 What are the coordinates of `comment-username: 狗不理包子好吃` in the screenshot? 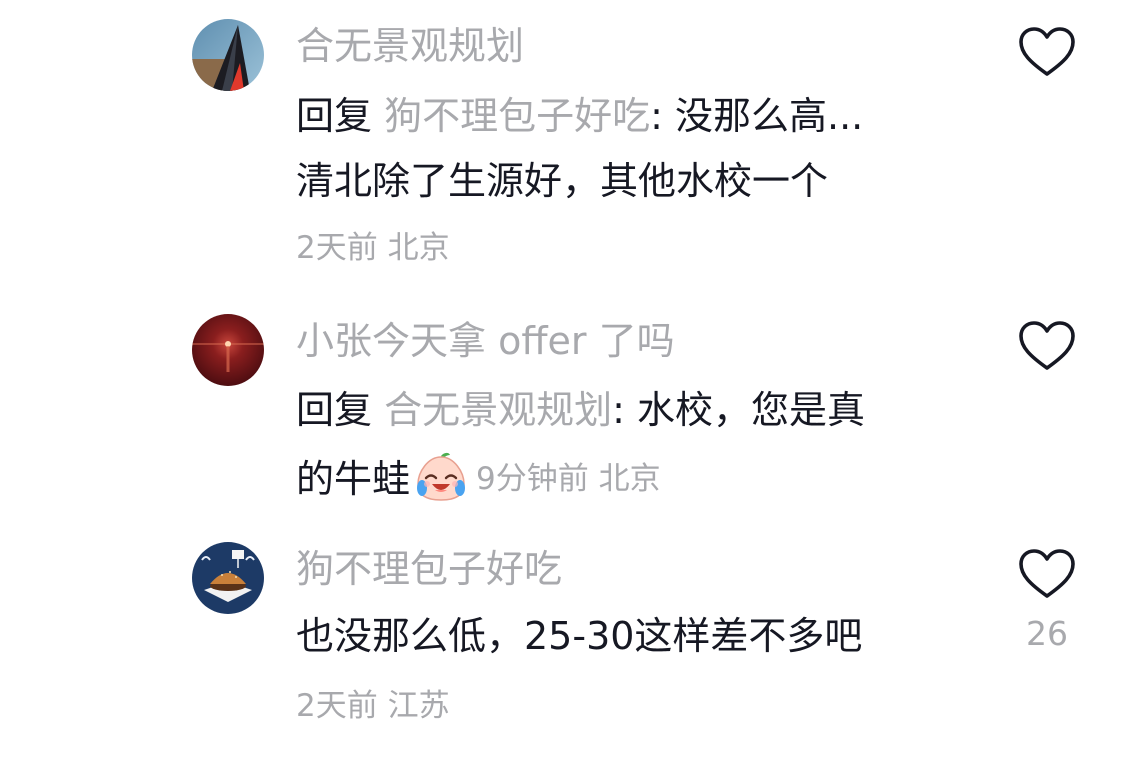 It's located at (429, 569).